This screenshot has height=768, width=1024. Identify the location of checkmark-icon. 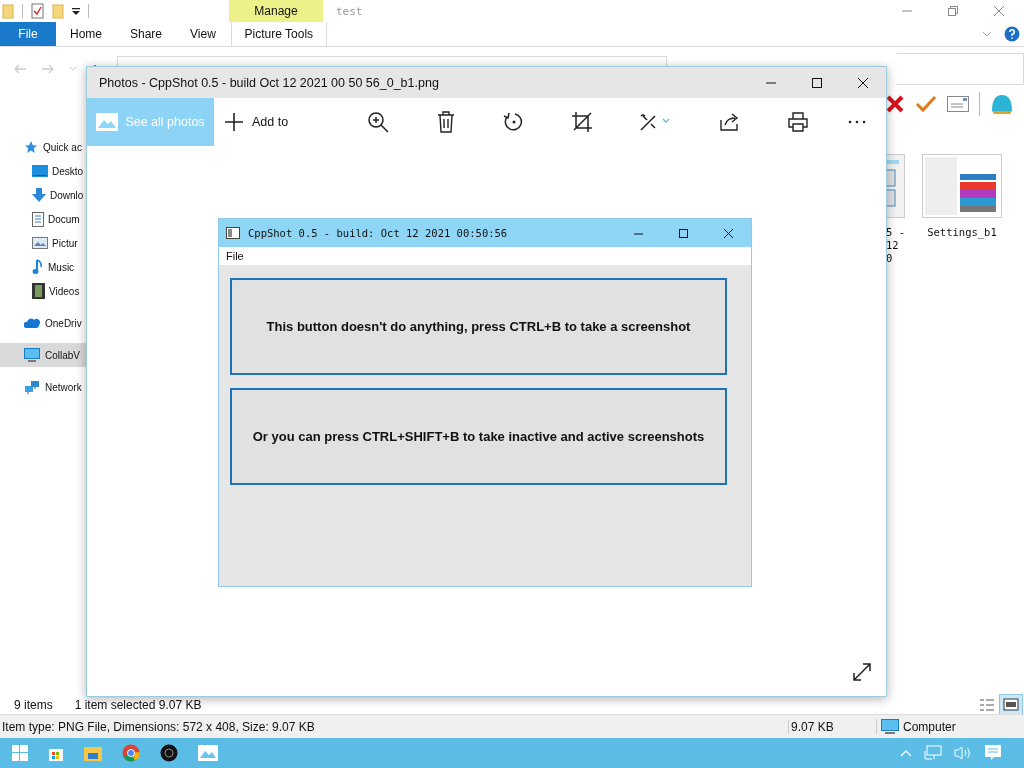
(926, 104).